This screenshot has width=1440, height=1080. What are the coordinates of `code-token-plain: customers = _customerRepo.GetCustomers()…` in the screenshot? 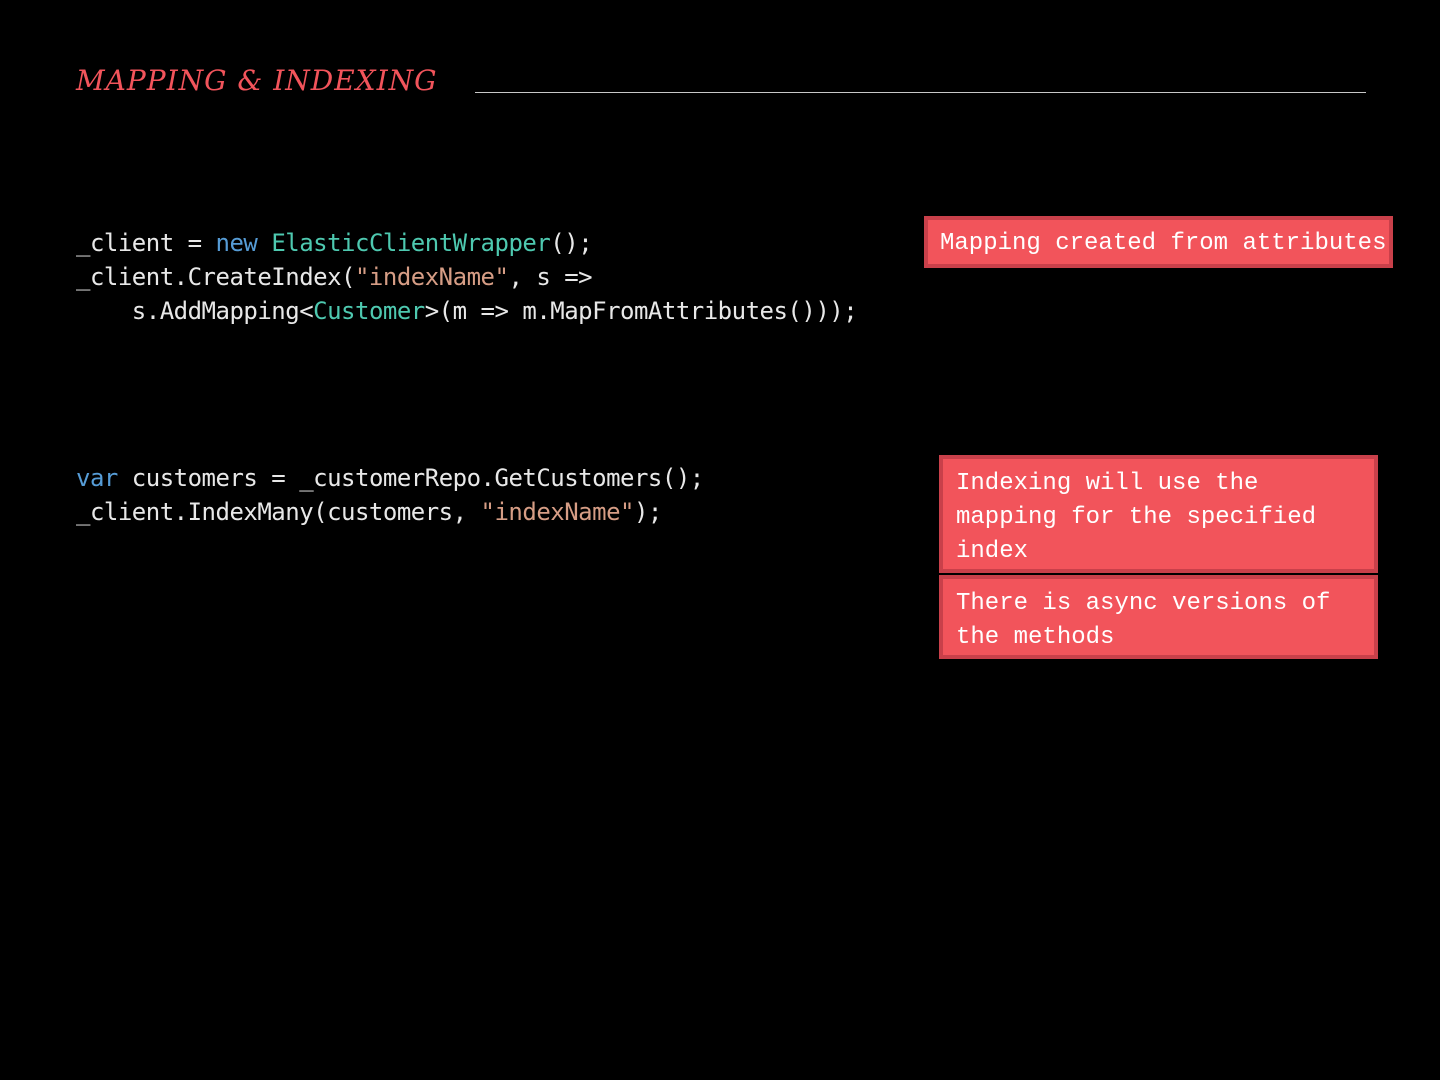 It's located at (410, 478).